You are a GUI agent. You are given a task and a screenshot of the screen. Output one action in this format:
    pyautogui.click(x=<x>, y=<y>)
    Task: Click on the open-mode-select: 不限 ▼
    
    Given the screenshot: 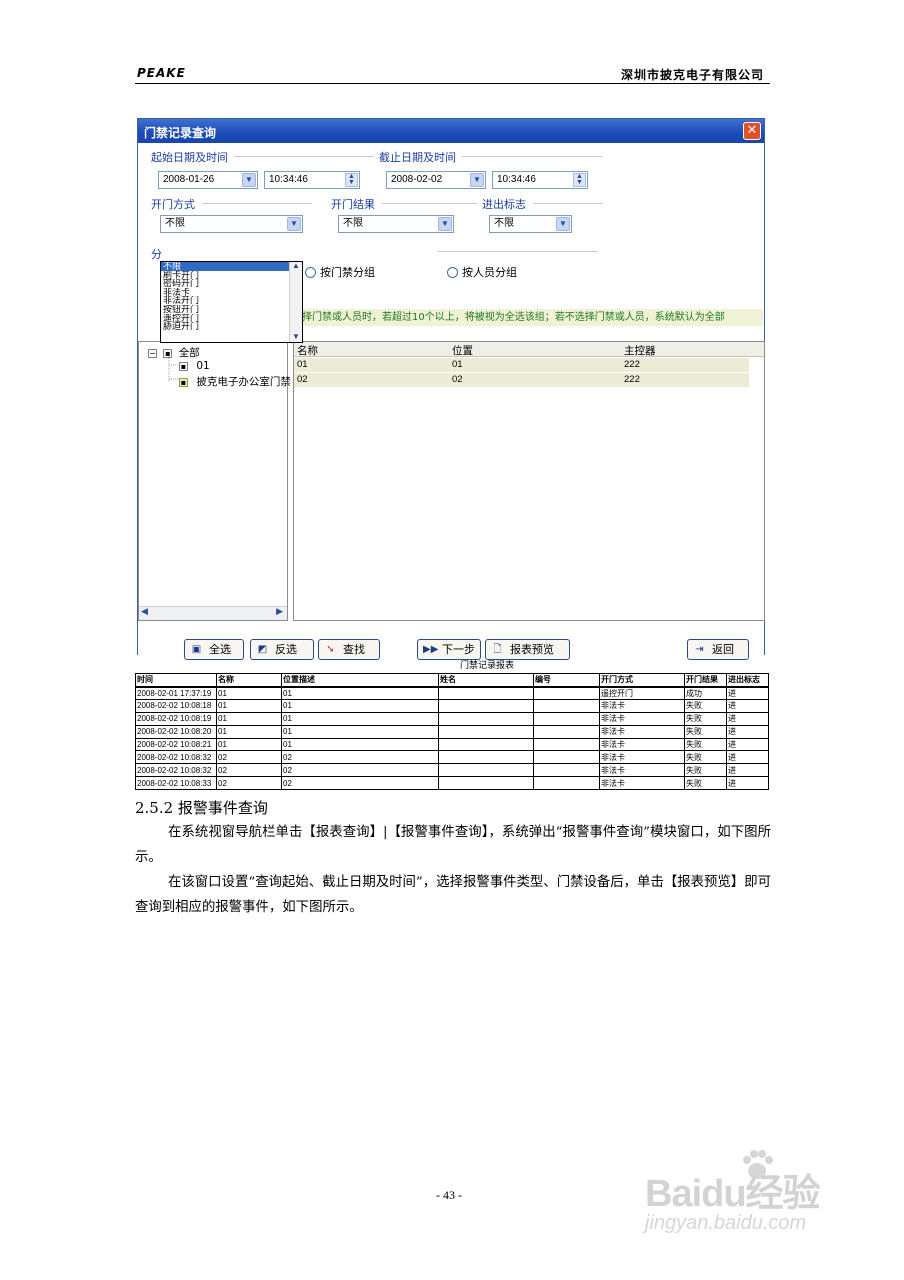 What is the action you would take?
    pyautogui.click(x=231, y=224)
    